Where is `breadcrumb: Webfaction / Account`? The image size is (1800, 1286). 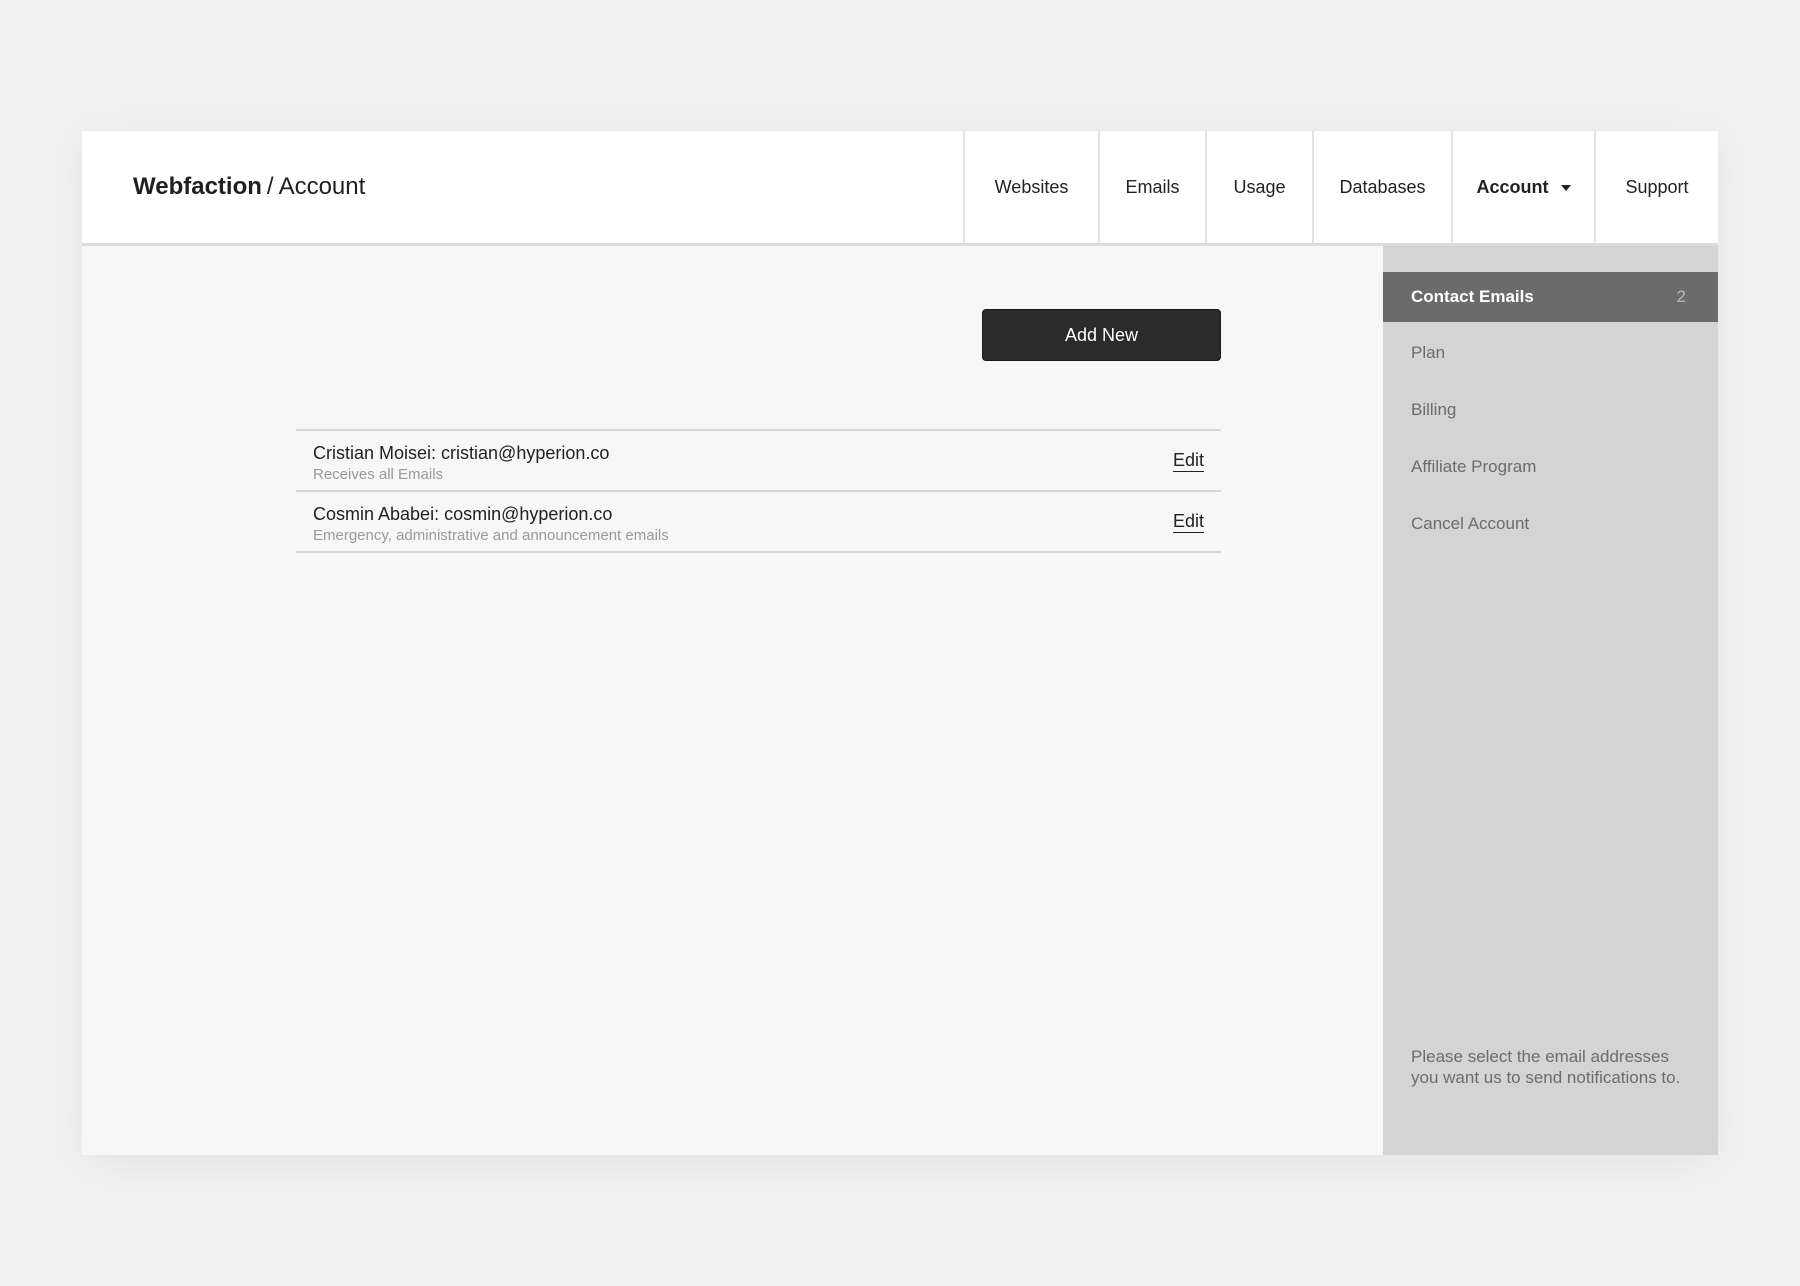 breadcrumb: Webfaction / Account is located at coordinates (249, 187).